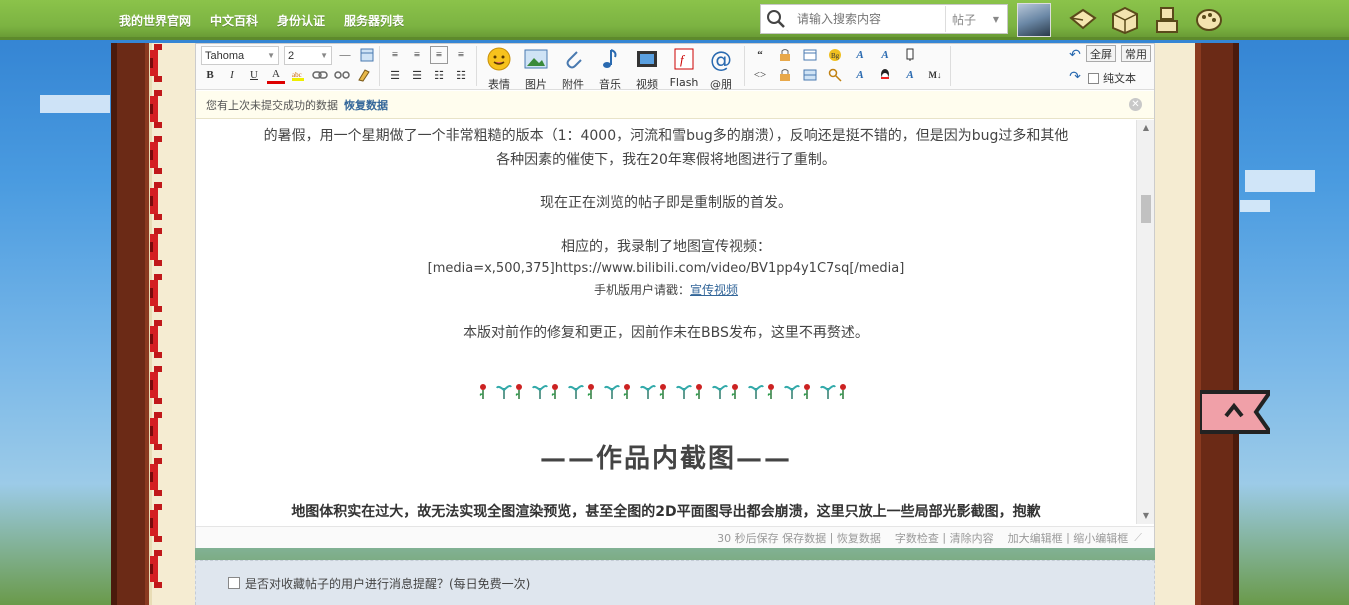  I want to click on table-insert-icon, so click(810, 75).